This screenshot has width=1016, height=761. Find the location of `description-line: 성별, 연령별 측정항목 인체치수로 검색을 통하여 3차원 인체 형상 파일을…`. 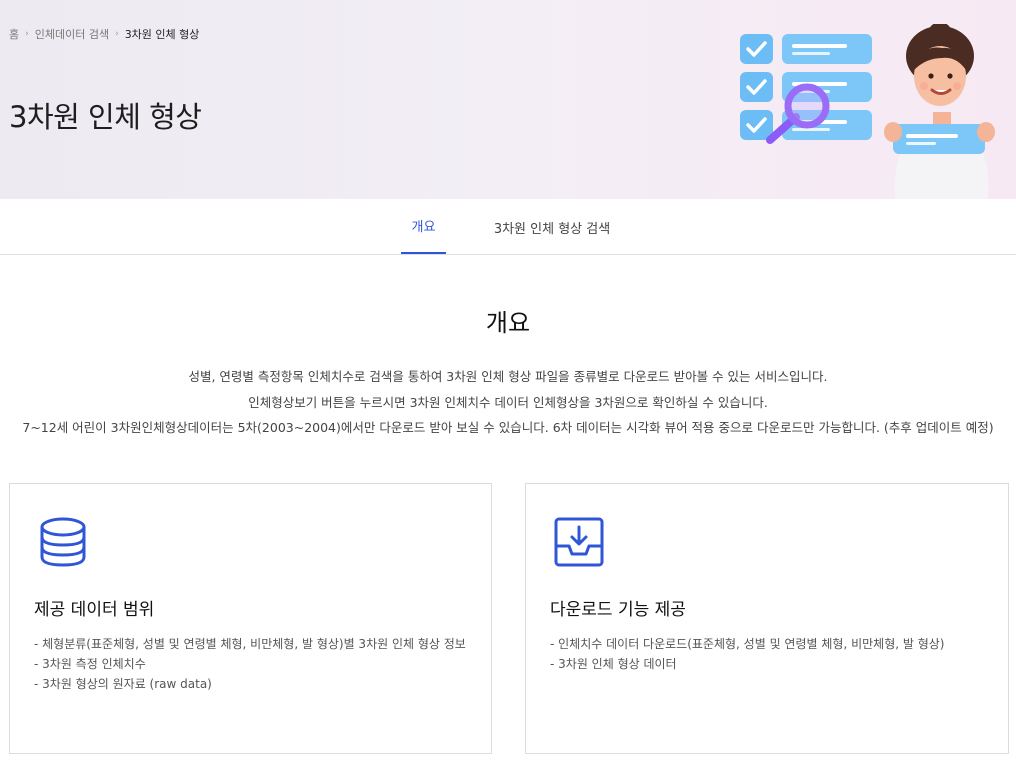

description-line: 성별, 연령별 측정항목 인체치수로 검색을 통하여 3차원 인체 형상 파일을… is located at coordinates (508, 376).